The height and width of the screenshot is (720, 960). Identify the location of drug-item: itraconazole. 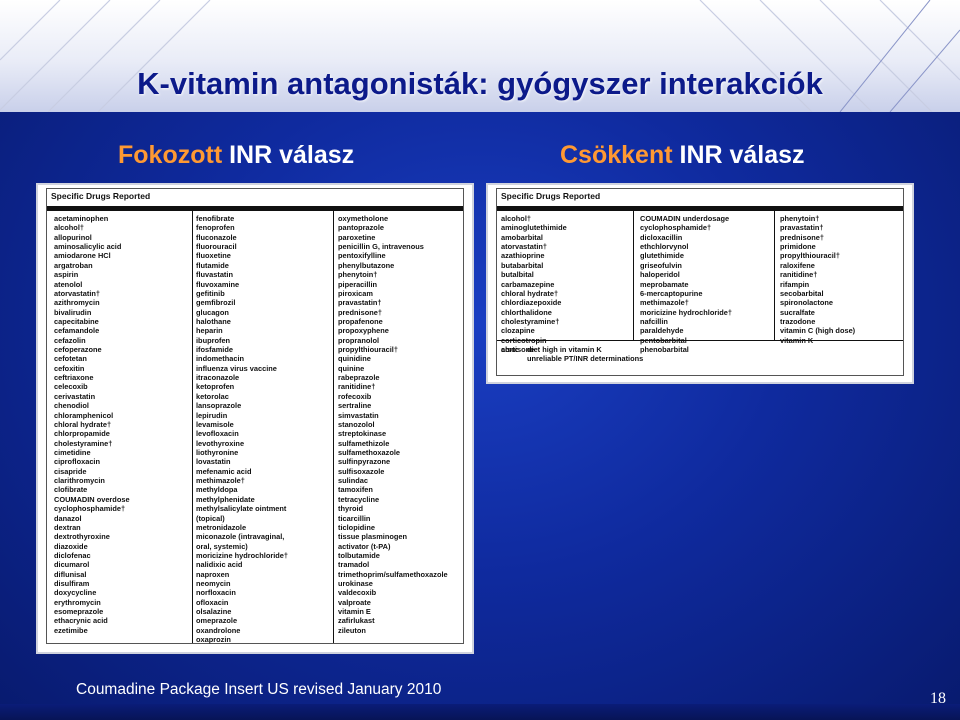
(218, 378).